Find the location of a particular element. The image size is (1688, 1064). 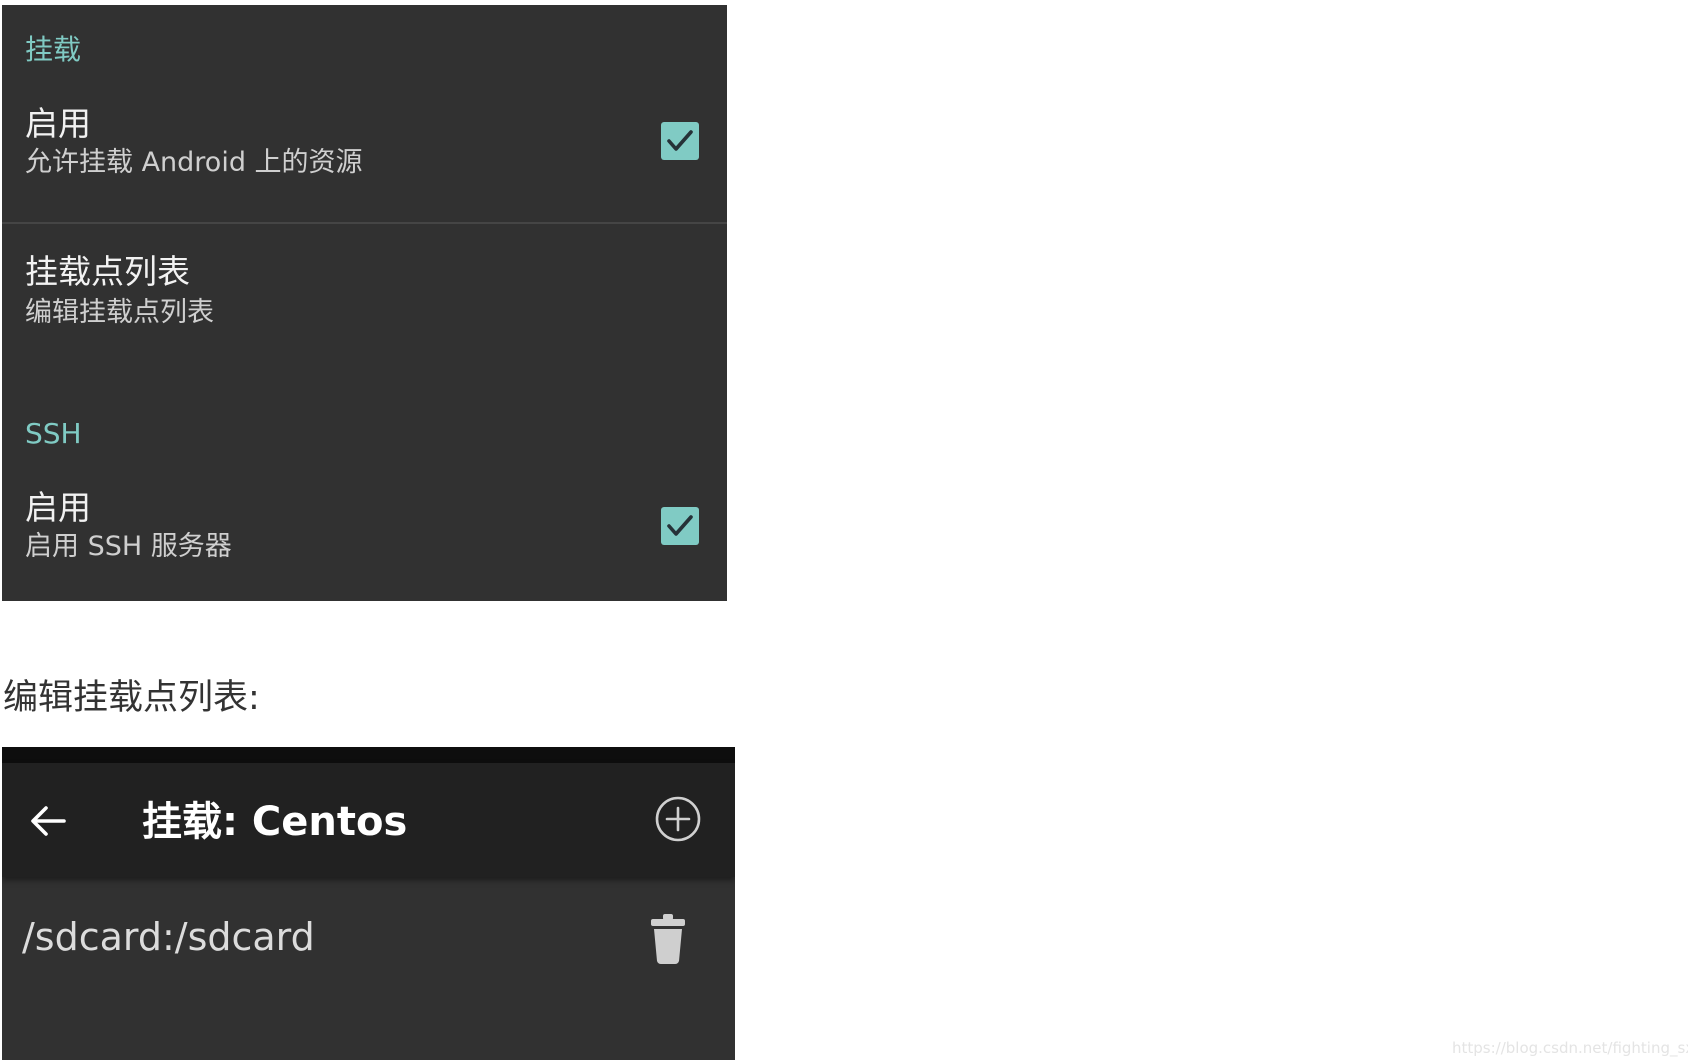

add-circle-icon is located at coordinates (678, 819).